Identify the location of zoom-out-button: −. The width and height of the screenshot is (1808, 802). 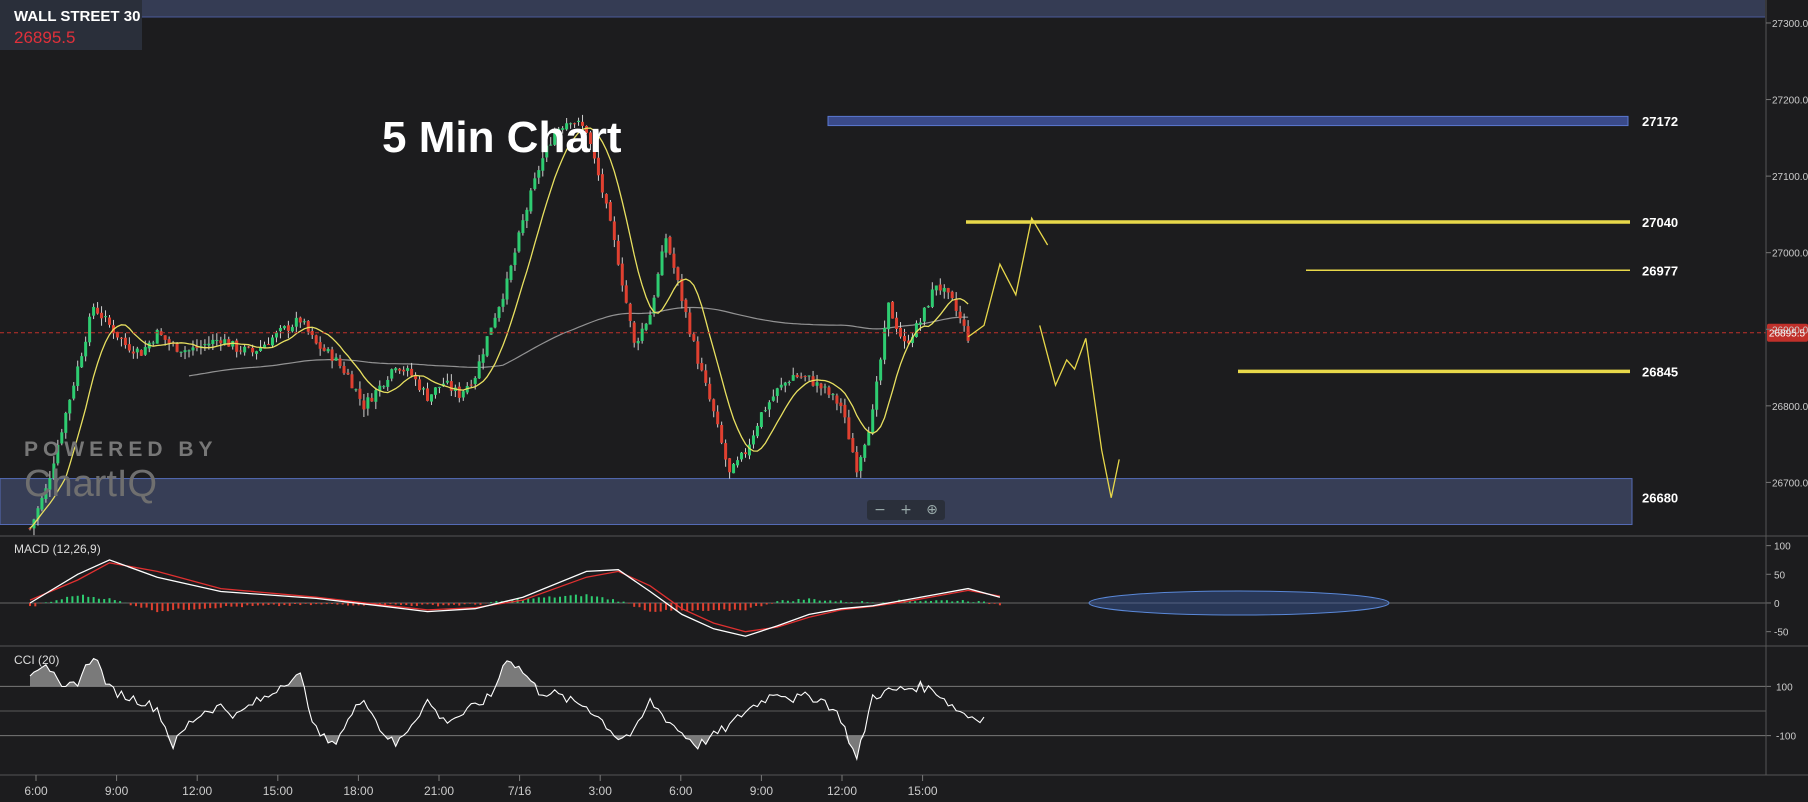
(880, 510).